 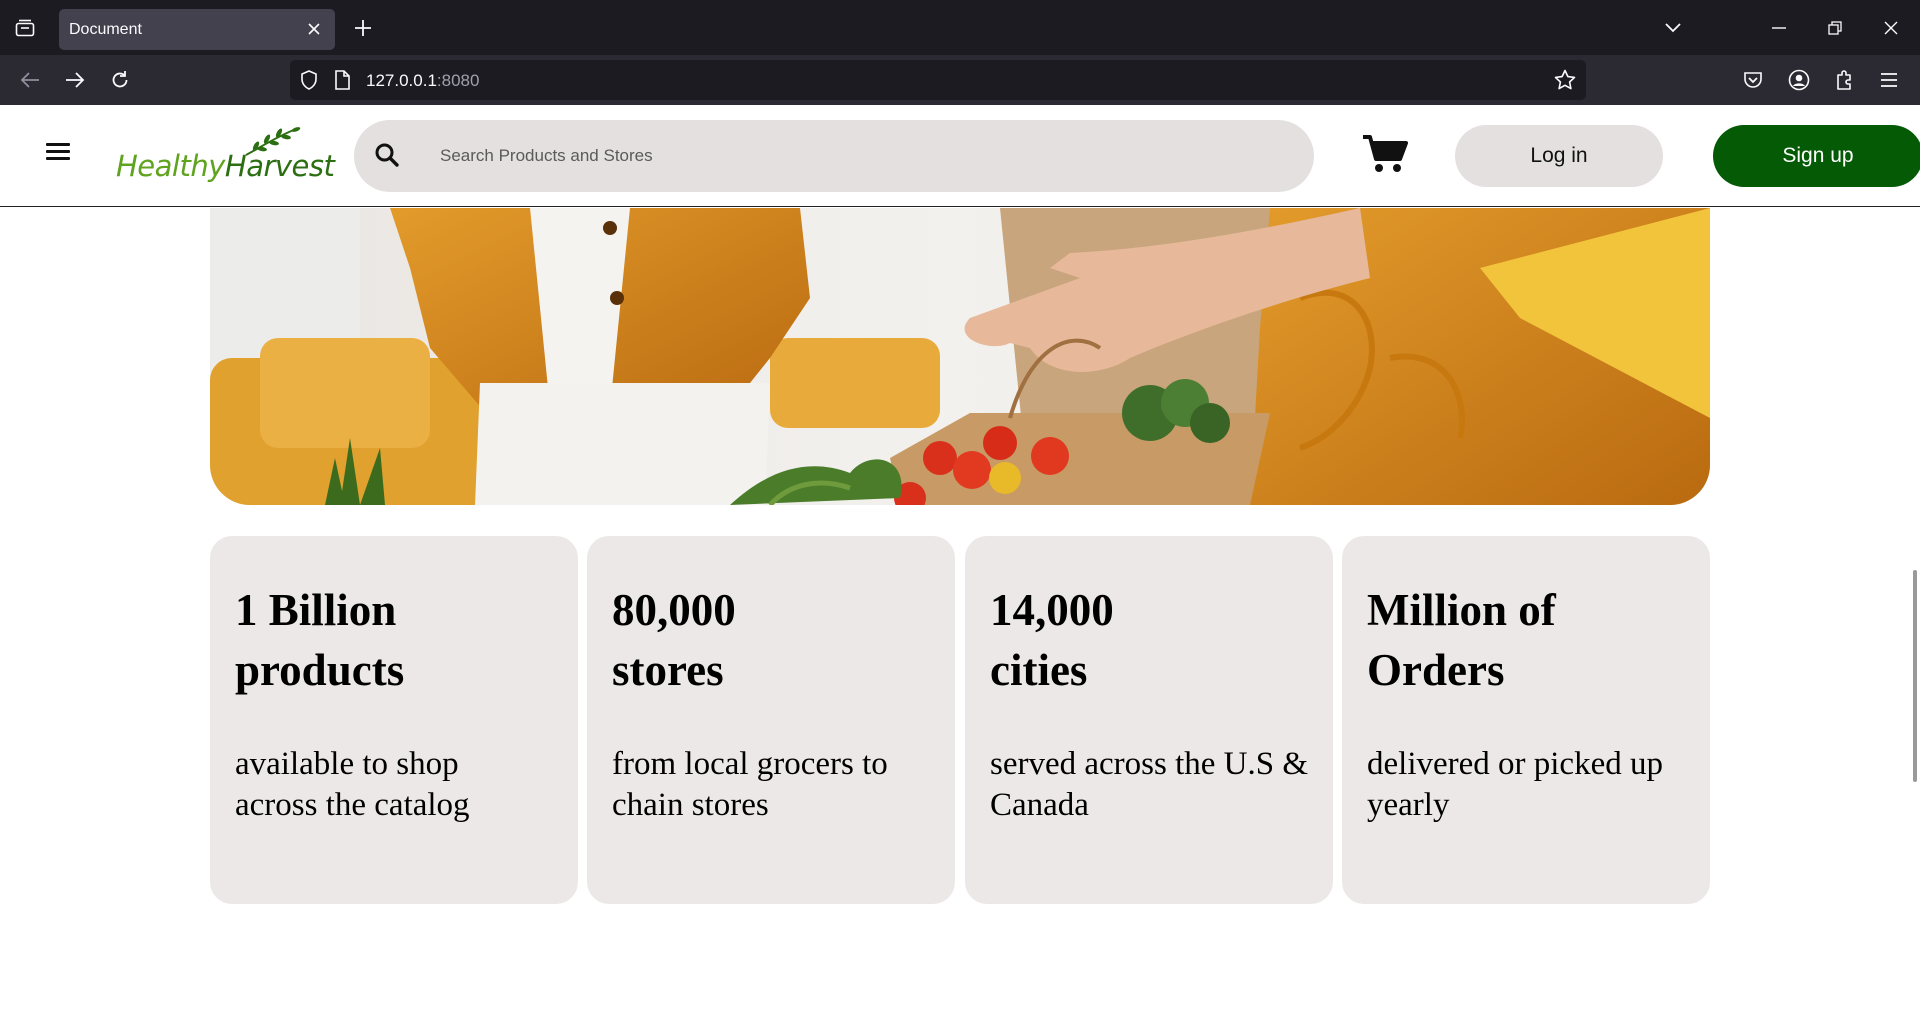 I want to click on stat-heading: 14,000 cities, so click(x=1149, y=640).